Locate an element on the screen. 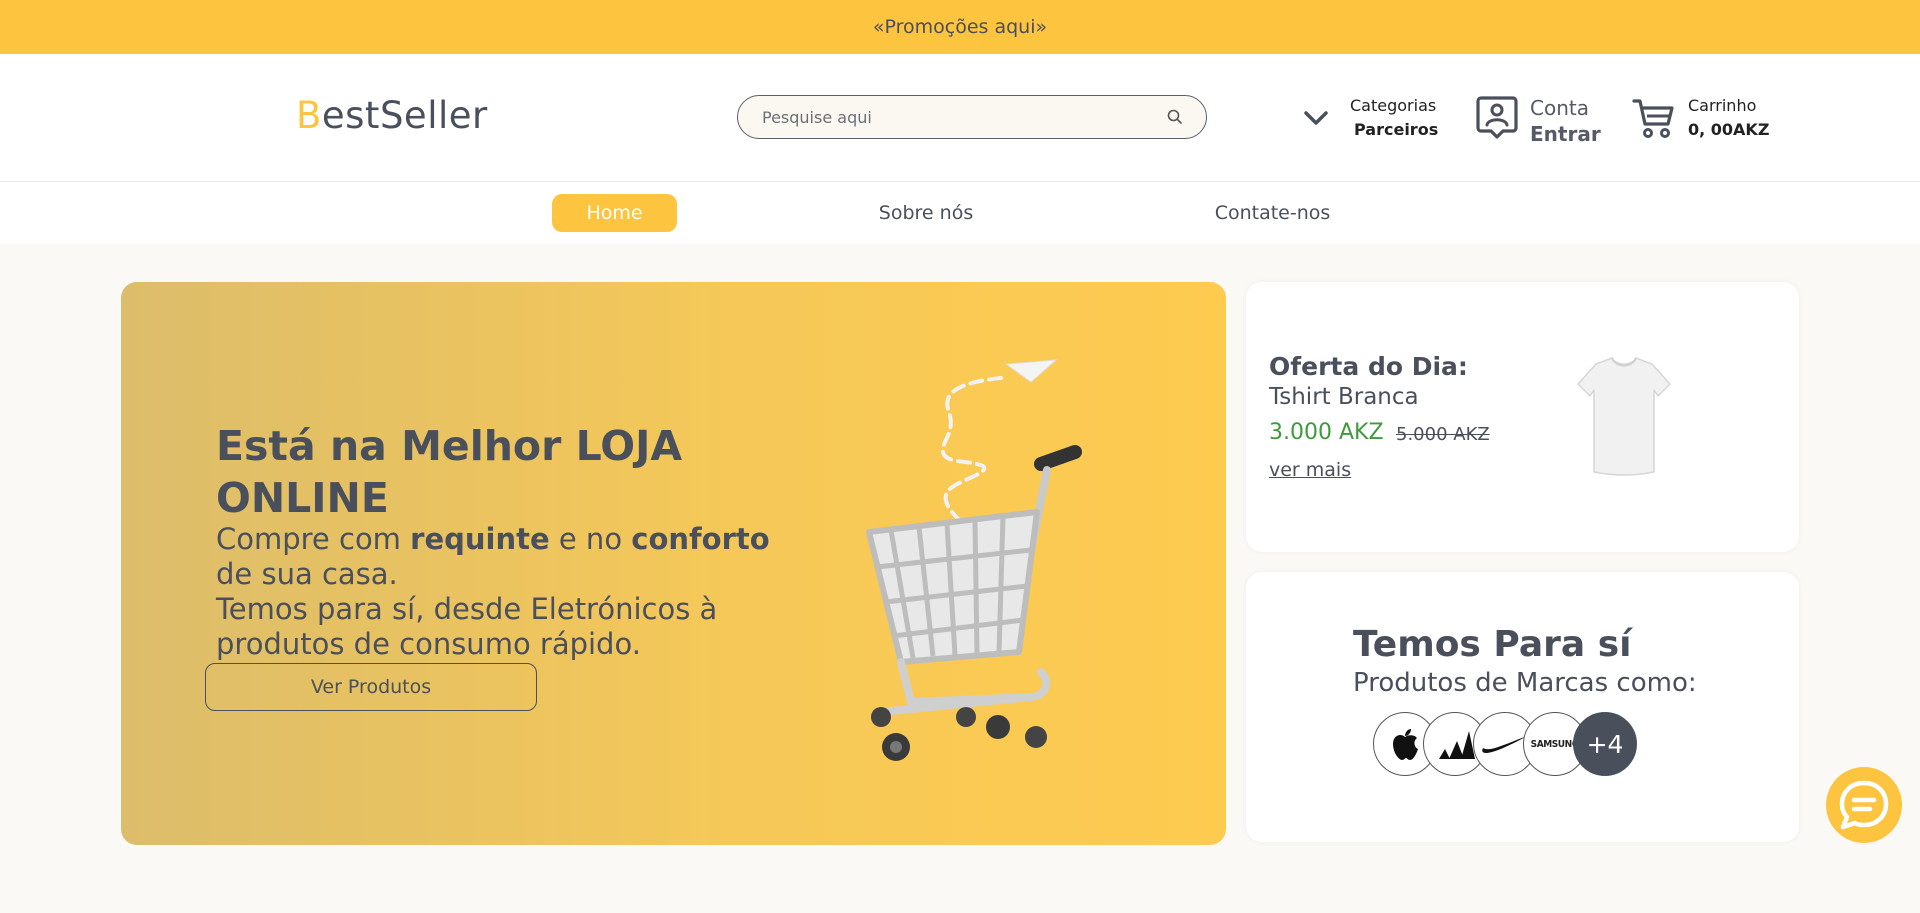  chat-button is located at coordinates (1864, 805).